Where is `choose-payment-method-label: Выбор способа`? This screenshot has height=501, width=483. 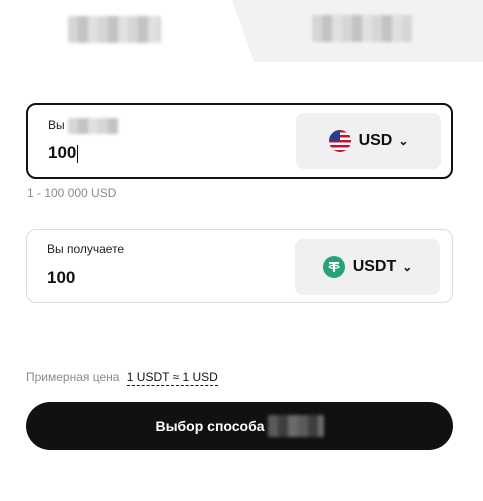
choose-payment-method-label: Выбор способа is located at coordinates (210, 426).